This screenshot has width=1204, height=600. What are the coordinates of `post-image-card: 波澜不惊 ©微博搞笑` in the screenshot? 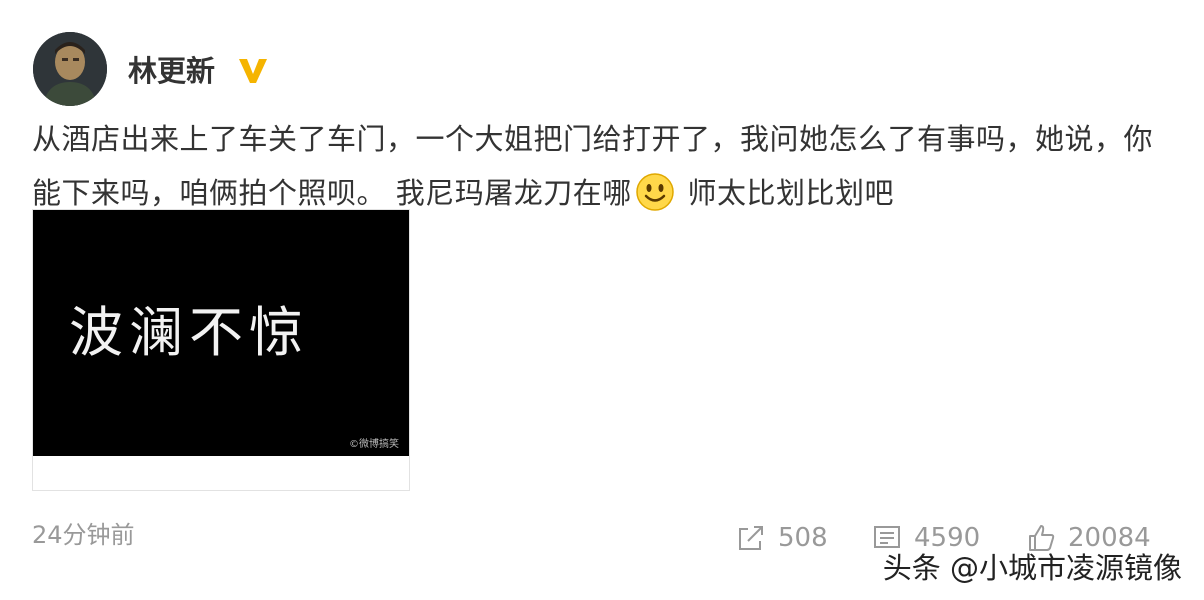 It's located at (221, 350).